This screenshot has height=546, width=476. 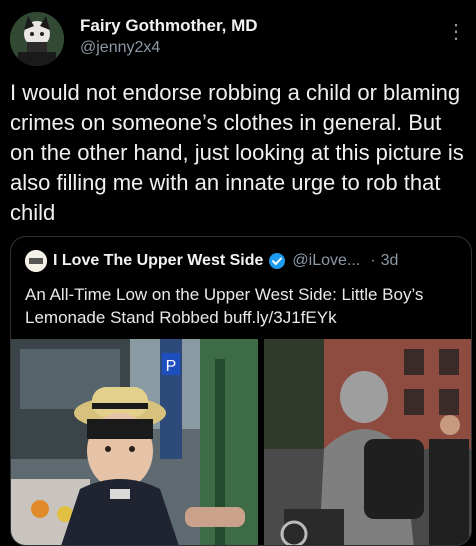 I want to click on author-display-name: Fairy Gothmother, MD, so click(x=169, y=26).